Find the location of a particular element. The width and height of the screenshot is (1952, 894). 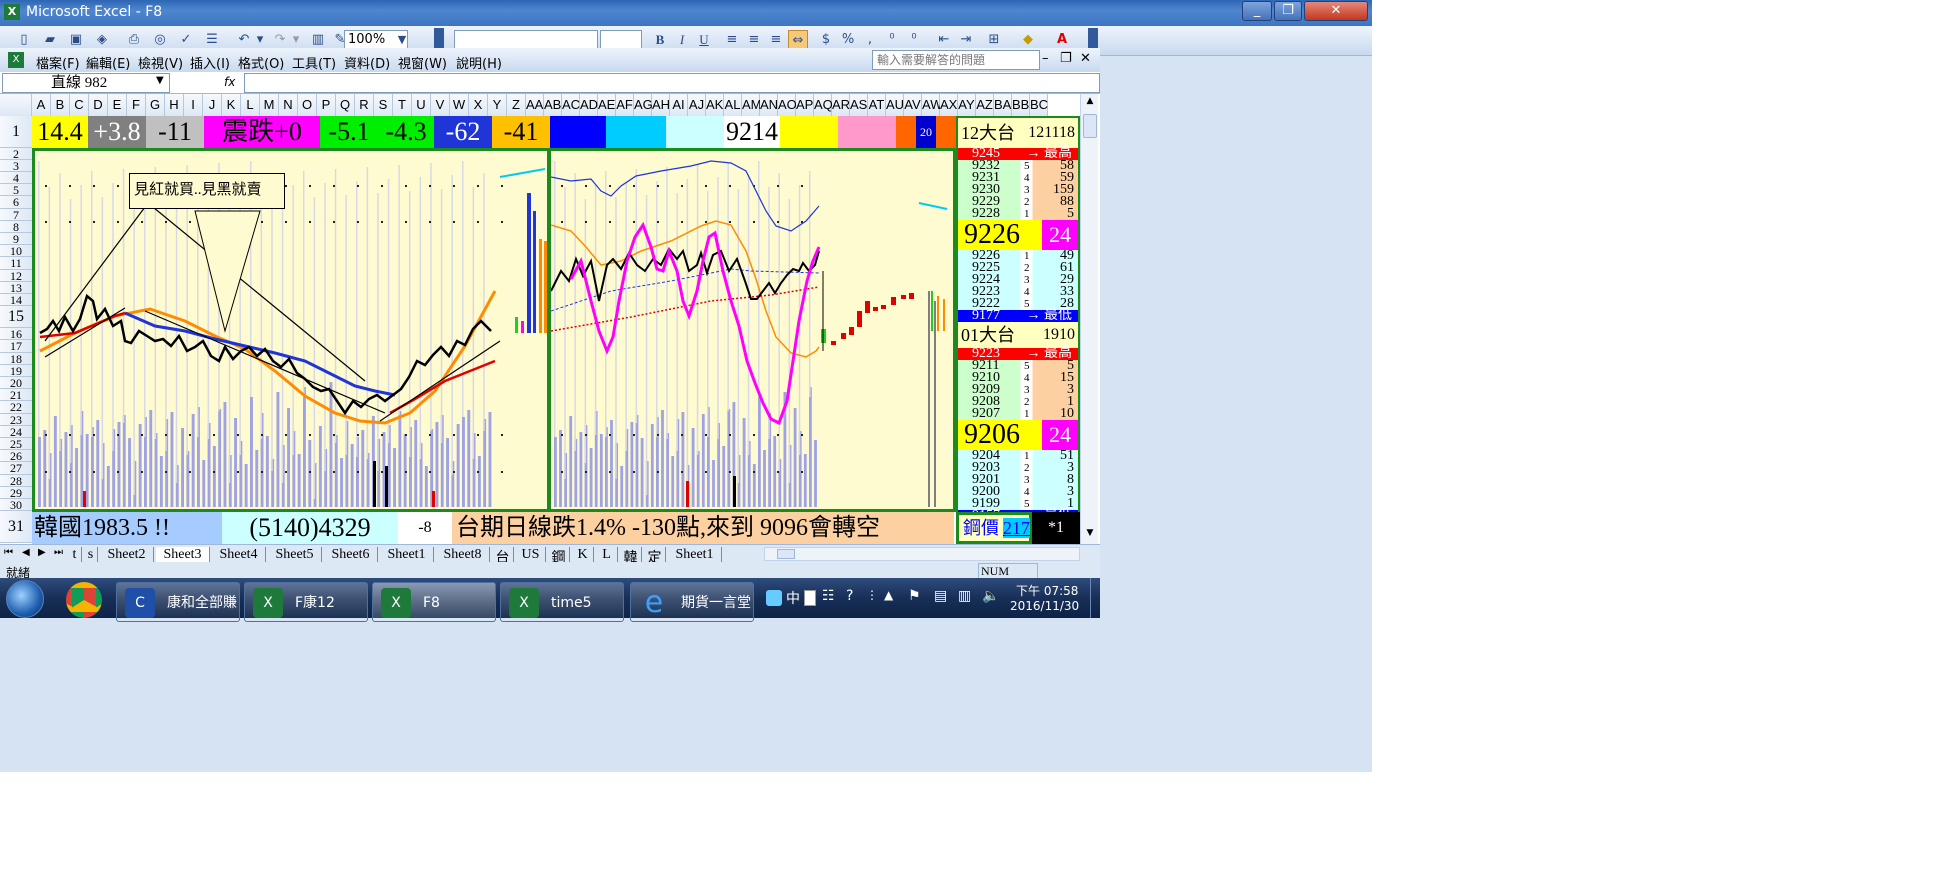

row-header: 22 is located at coordinates (16, 407).